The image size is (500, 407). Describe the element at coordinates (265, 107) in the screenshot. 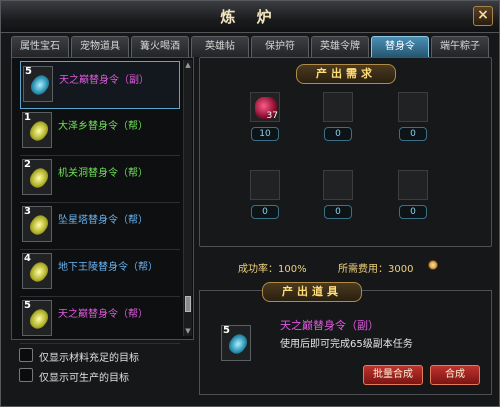

I see `material-slot: 37` at that location.